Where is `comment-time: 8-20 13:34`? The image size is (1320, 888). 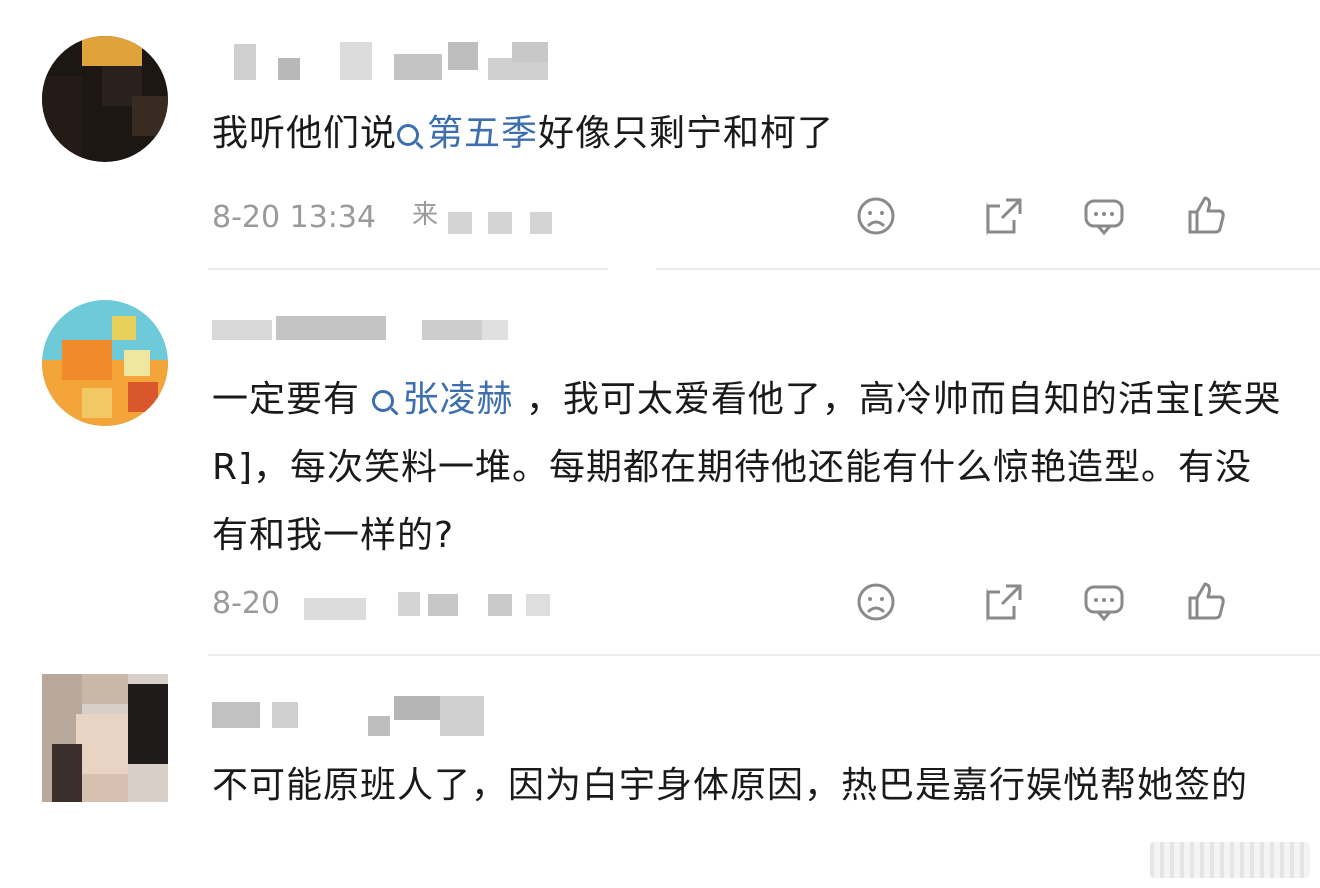 comment-time: 8-20 13:34 is located at coordinates (294, 217).